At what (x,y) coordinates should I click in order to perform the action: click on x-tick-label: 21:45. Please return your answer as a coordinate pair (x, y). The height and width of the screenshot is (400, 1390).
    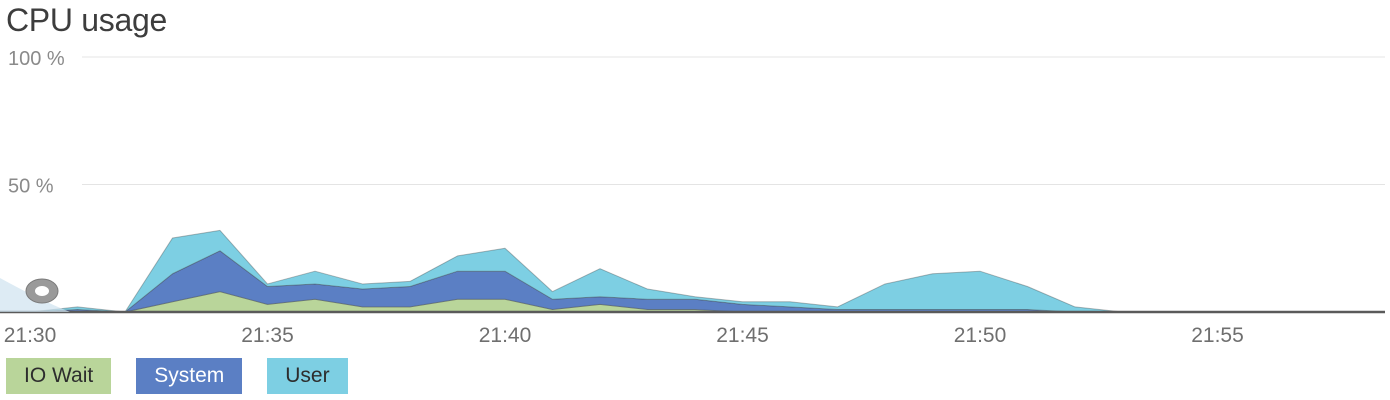
    Looking at the image, I should click on (742, 335).